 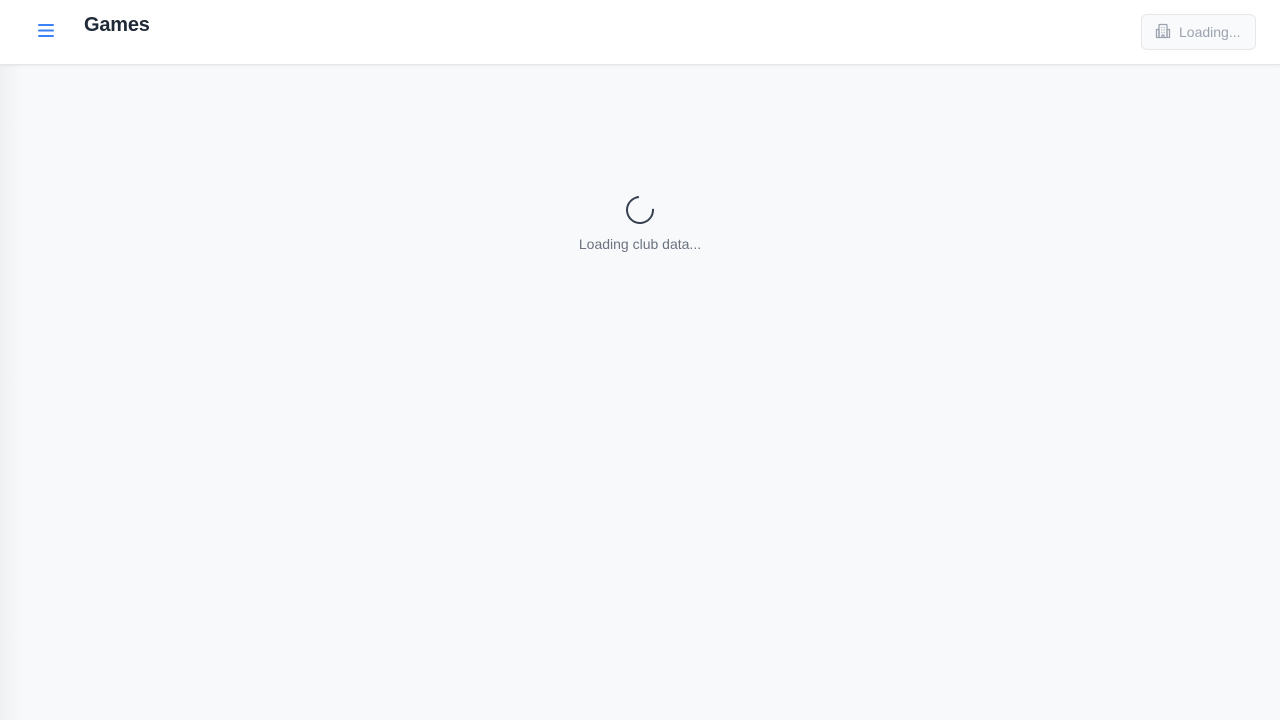 I want to click on sidebar-edge, so click(x=11, y=392).